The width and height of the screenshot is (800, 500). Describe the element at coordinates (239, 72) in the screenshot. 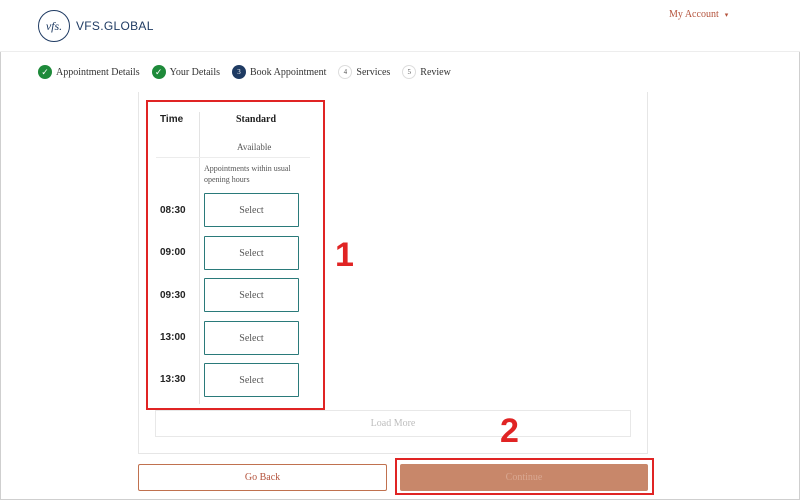

I see `step-number-icon: 3` at that location.